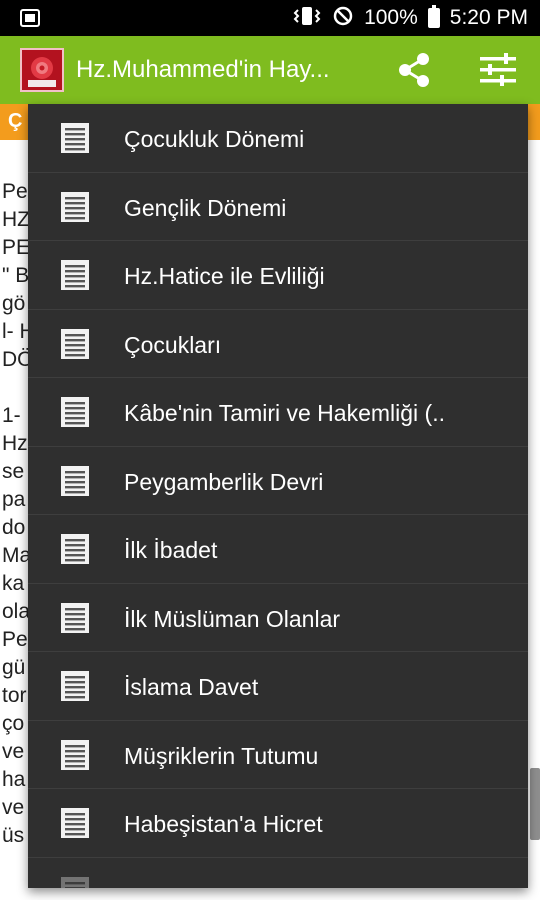 The image size is (540, 900). Describe the element at coordinates (284, 413) in the screenshot. I see `menu-item-label: Kâbe'nin Tamiri ve Hakemliği (..` at that location.